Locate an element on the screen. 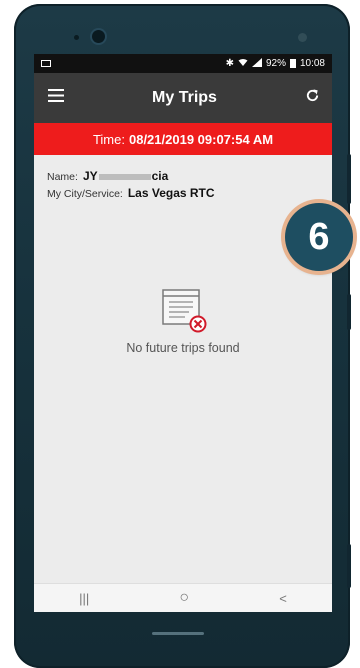 This screenshot has width=360, height=668. city-value: Las Vegas RTC is located at coordinates (171, 193).